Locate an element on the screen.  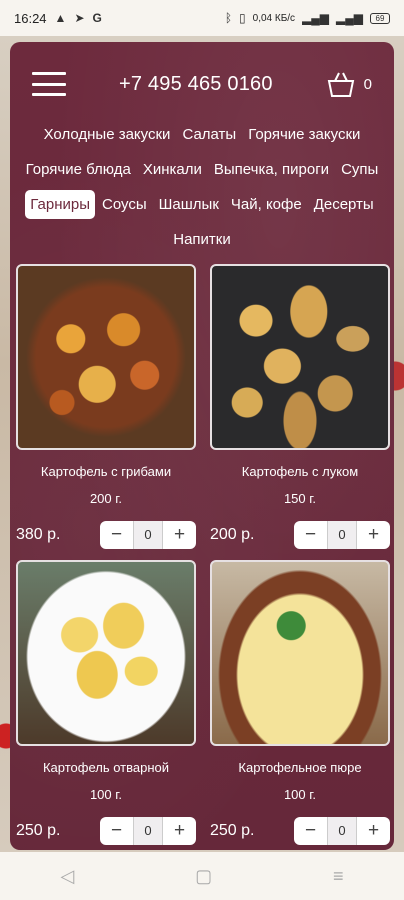
product-card: Картофельное пюре 100 г. 250 р. − 0 + is located at coordinates (300, 702).